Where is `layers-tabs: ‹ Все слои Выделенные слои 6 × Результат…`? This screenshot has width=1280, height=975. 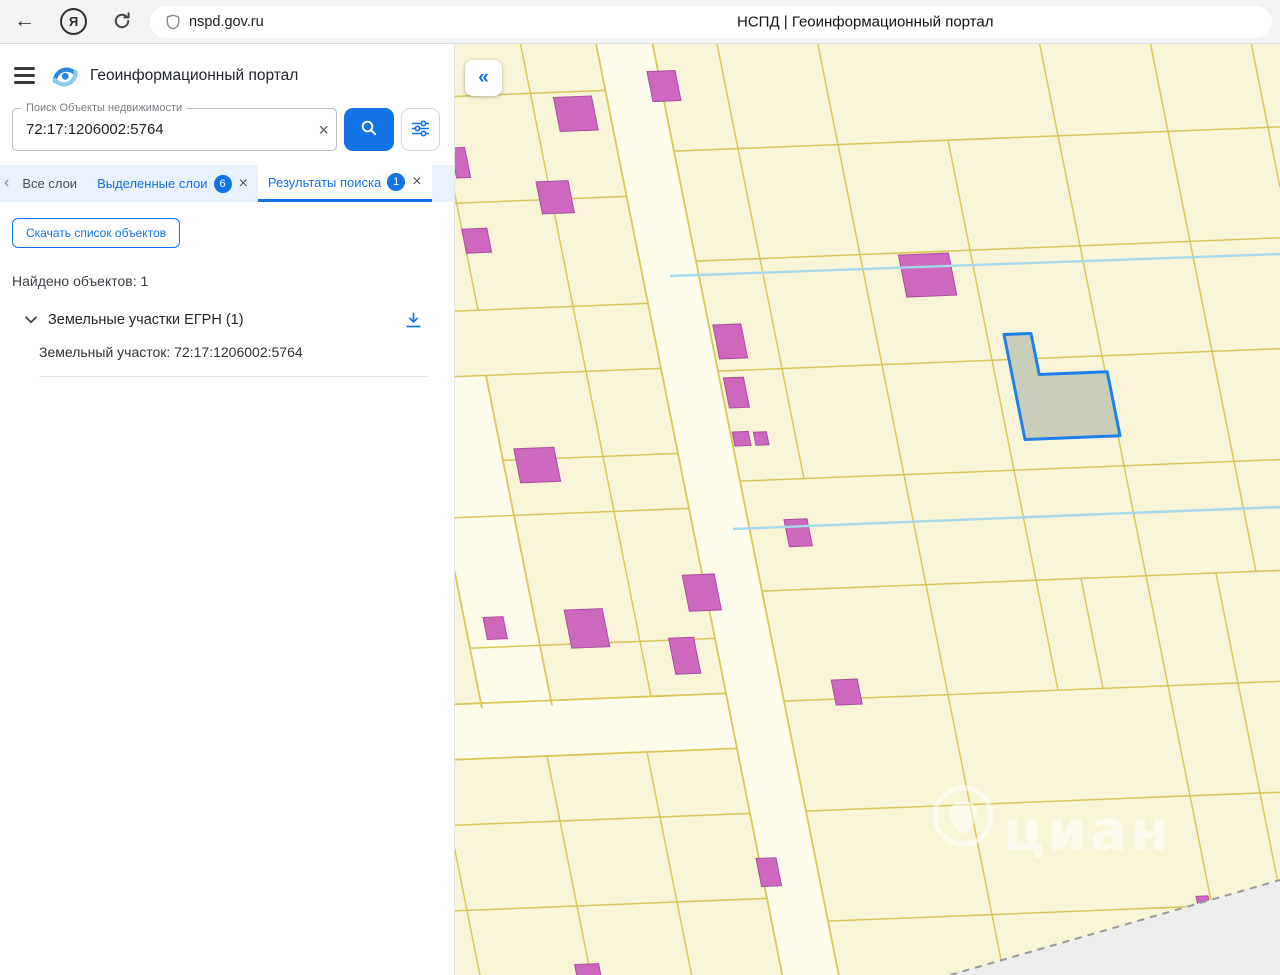 layers-tabs: ‹ Все слои Выделенные слои 6 × Результат… is located at coordinates (227, 183).